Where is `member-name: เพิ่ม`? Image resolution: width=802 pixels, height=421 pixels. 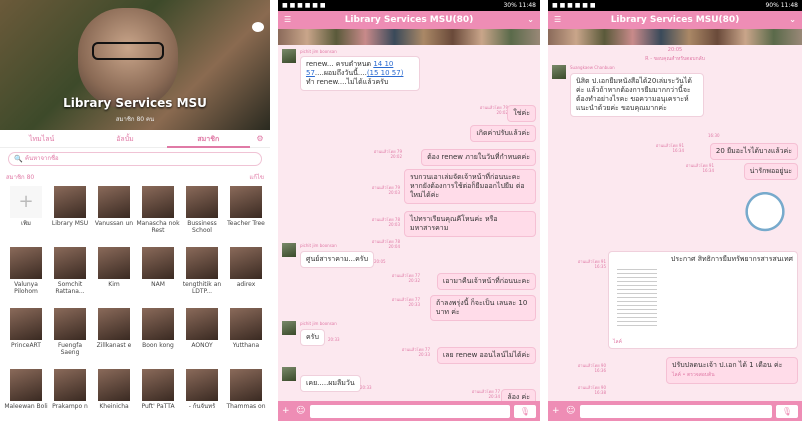
member-name: เพิ่ม is located at coordinates (26, 223).